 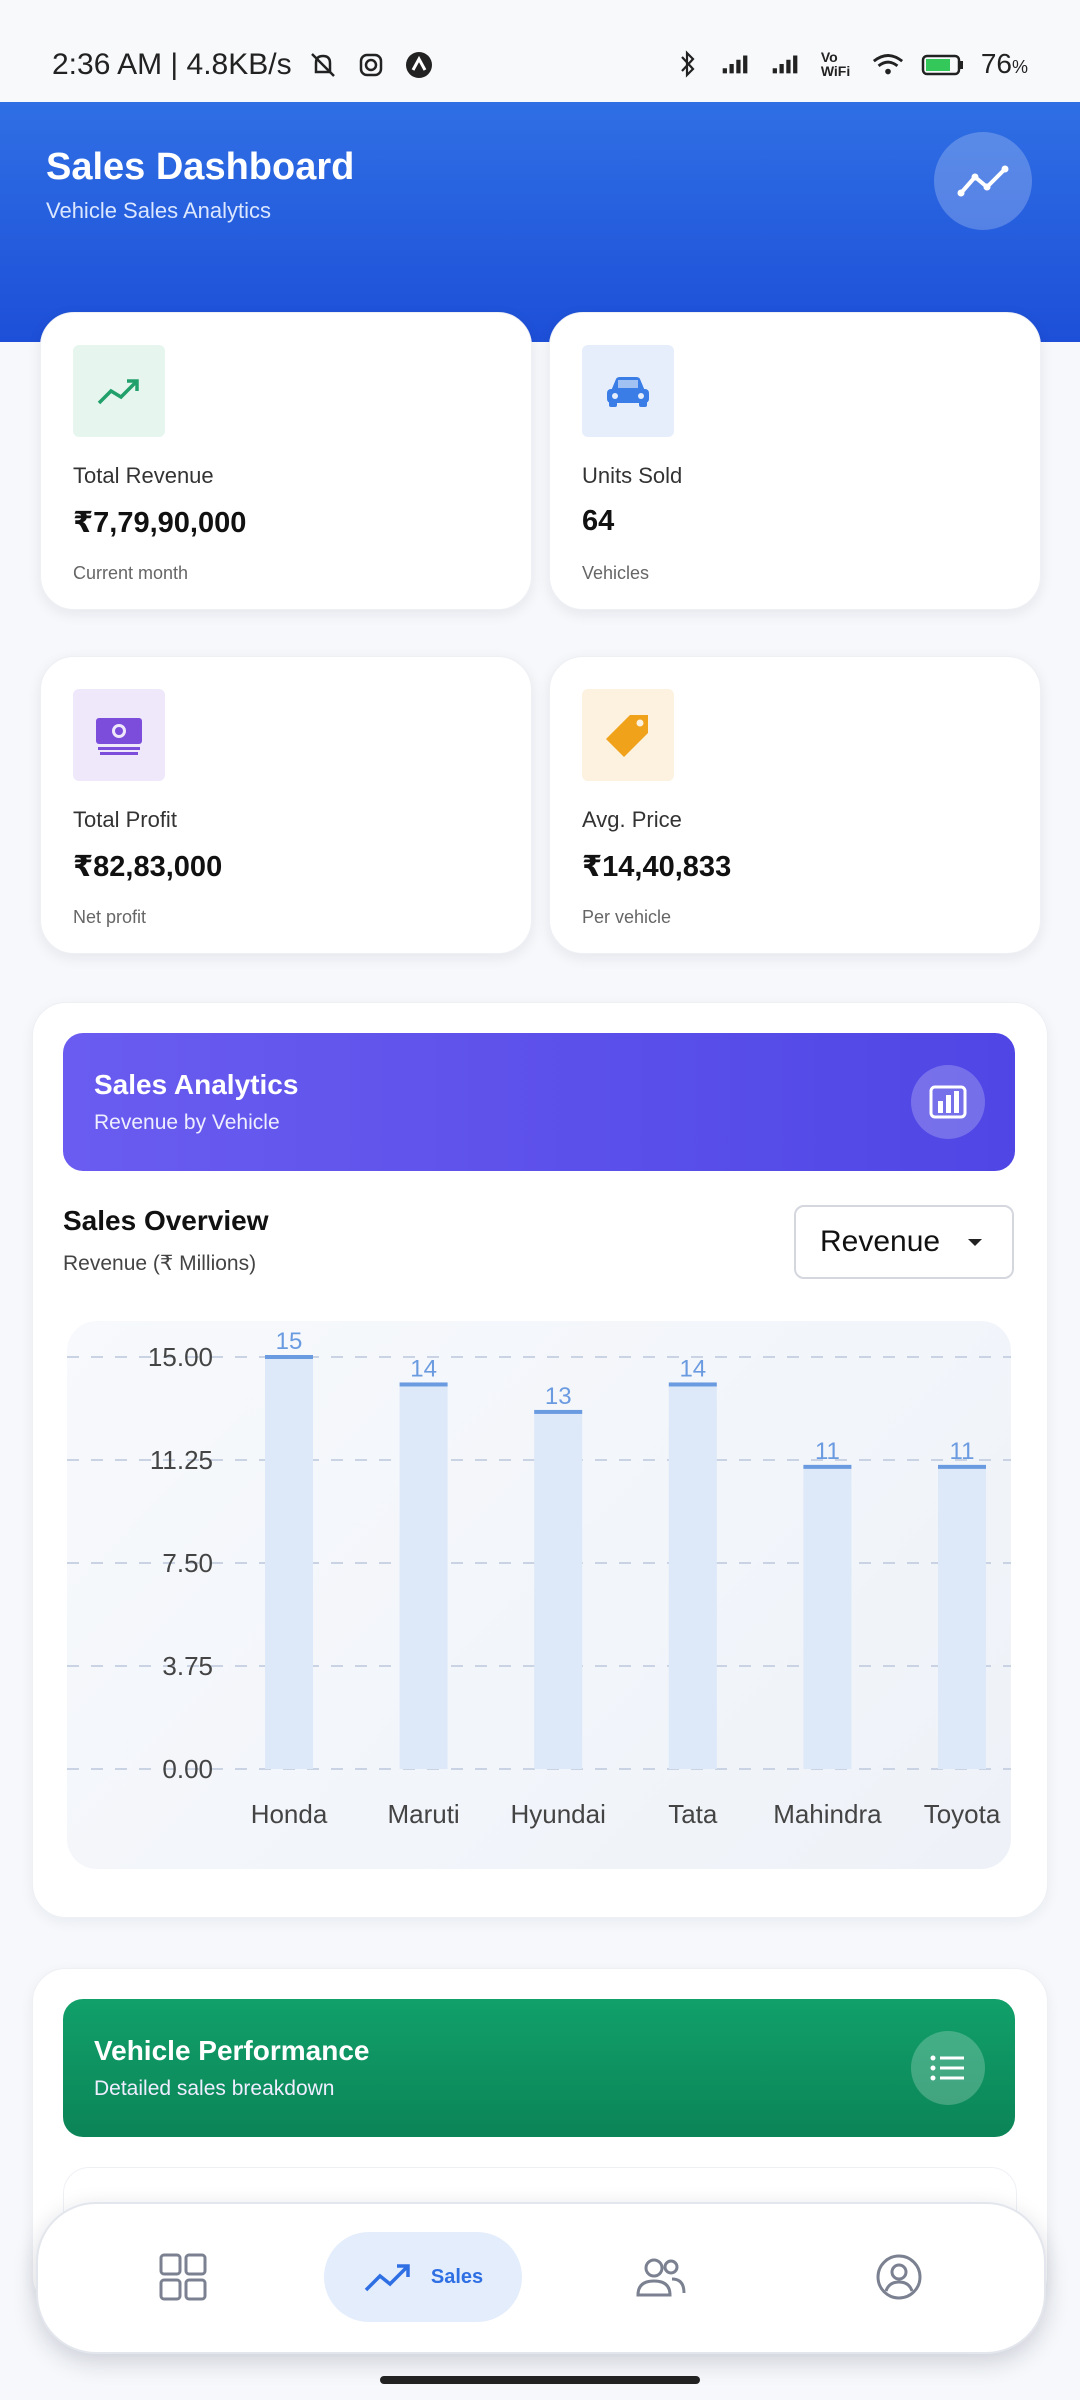 What do you see at coordinates (423, 1814) in the screenshot?
I see `x-tick-label: Maruti` at bounding box center [423, 1814].